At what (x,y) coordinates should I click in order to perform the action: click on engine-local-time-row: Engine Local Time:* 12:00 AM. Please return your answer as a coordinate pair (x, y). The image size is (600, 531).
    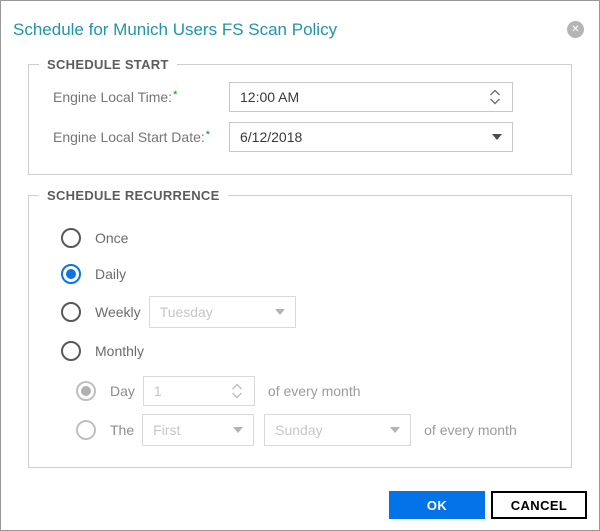
    Looking at the image, I should click on (312, 97).